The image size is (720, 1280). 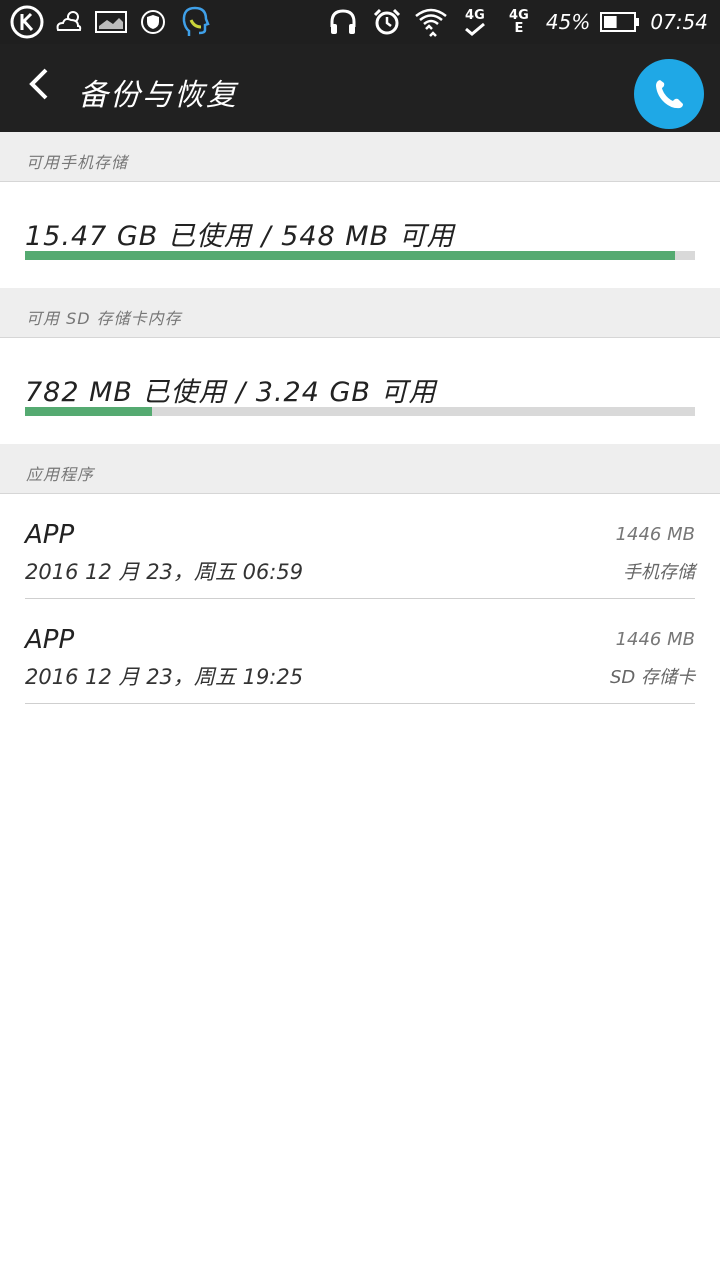 I want to click on alarm-clock-icon, so click(x=387, y=22).